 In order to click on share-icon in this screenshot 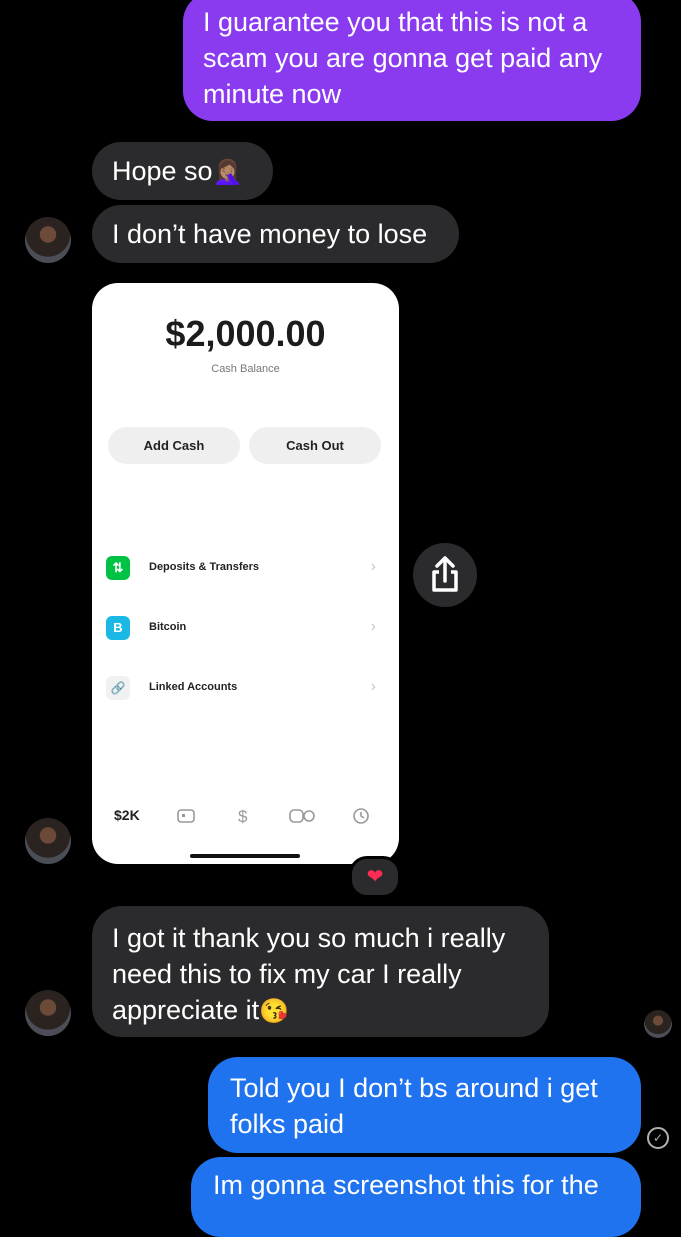, I will do `click(445, 574)`.